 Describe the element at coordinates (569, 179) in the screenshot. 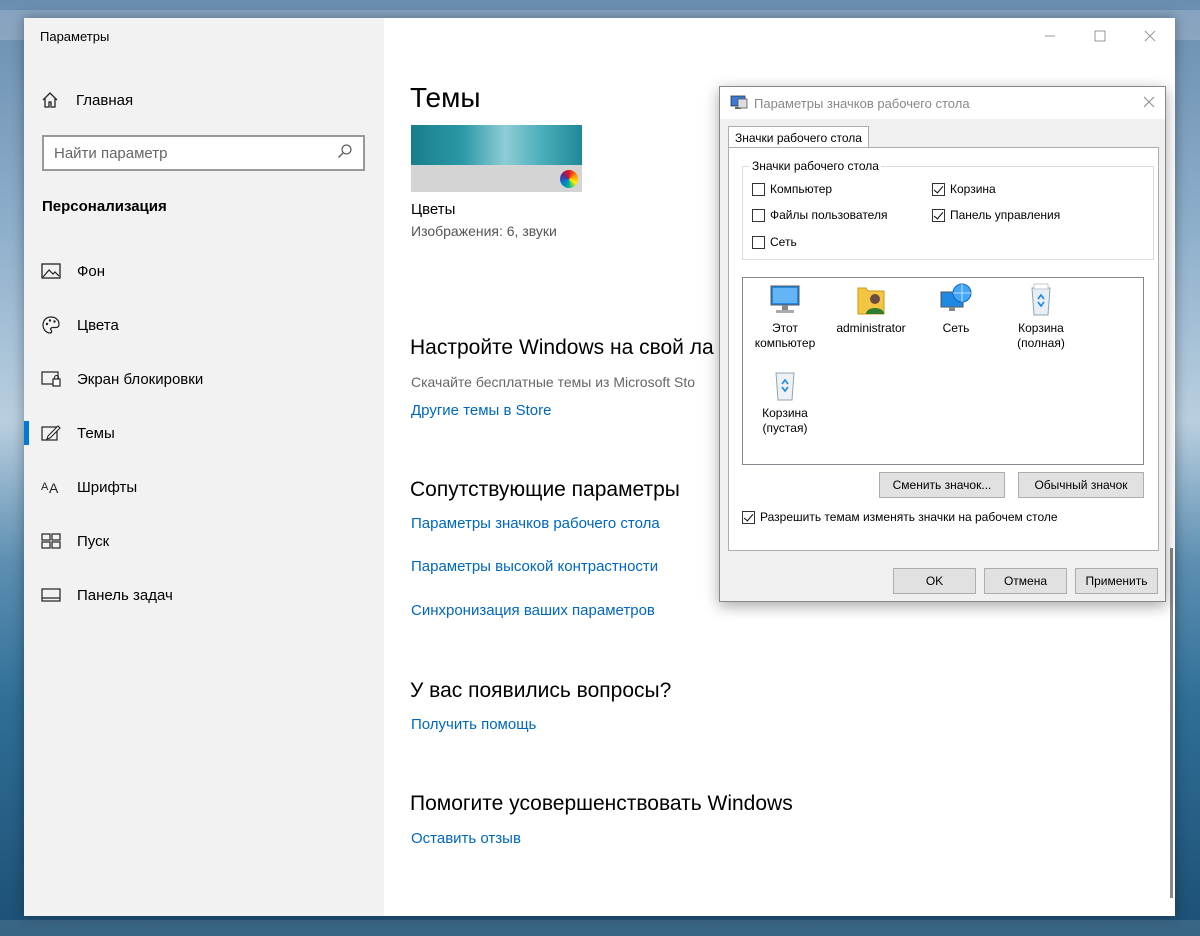

I see `color-wheel-icon` at that location.